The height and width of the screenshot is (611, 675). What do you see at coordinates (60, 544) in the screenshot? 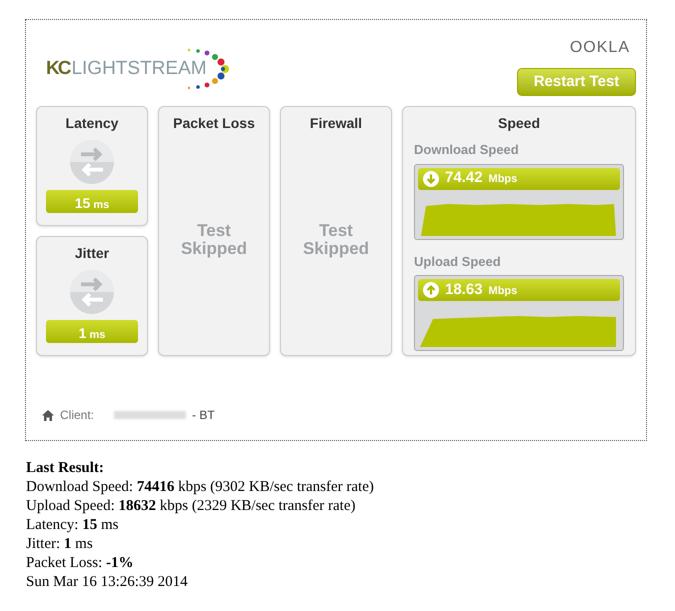
I see `result-line: Jitter: 1 ms` at bounding box center [60, 544].